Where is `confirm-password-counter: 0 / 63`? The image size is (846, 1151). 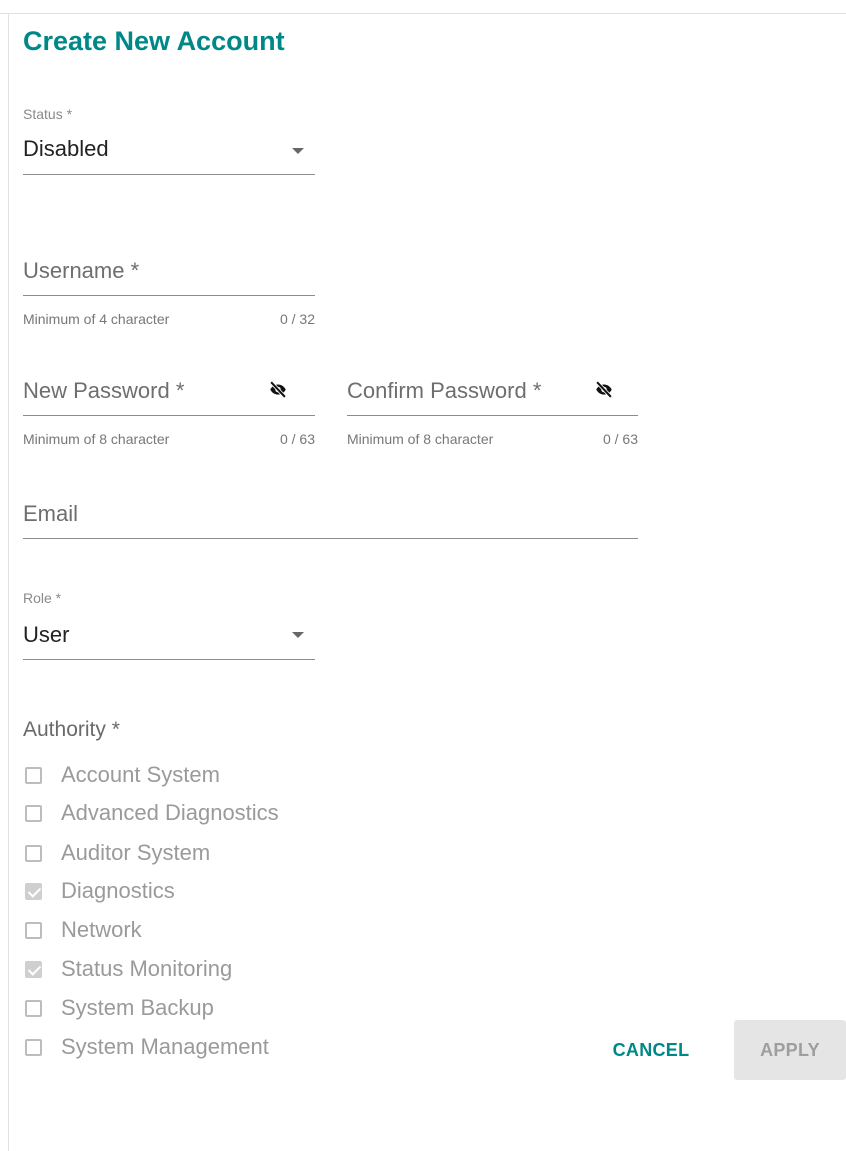 confirm-password-counter: 0 / 63 is located at coordinates (620, 439).